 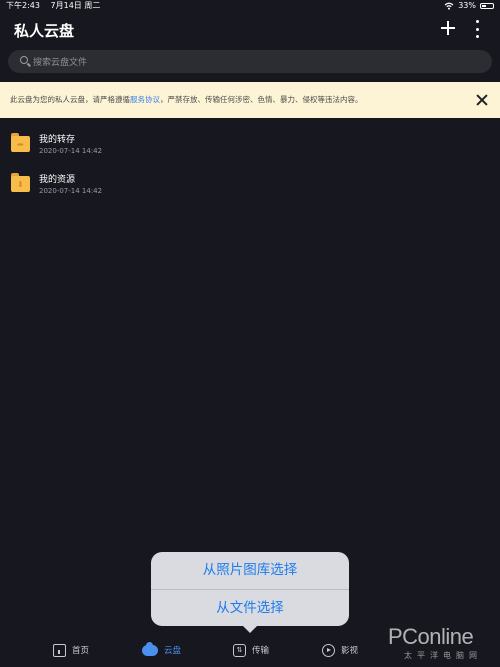 What do you see at coordinates (20, 142) in the screenshot?
I see `folder-icon: ➦` at bounding box center [20, 142].